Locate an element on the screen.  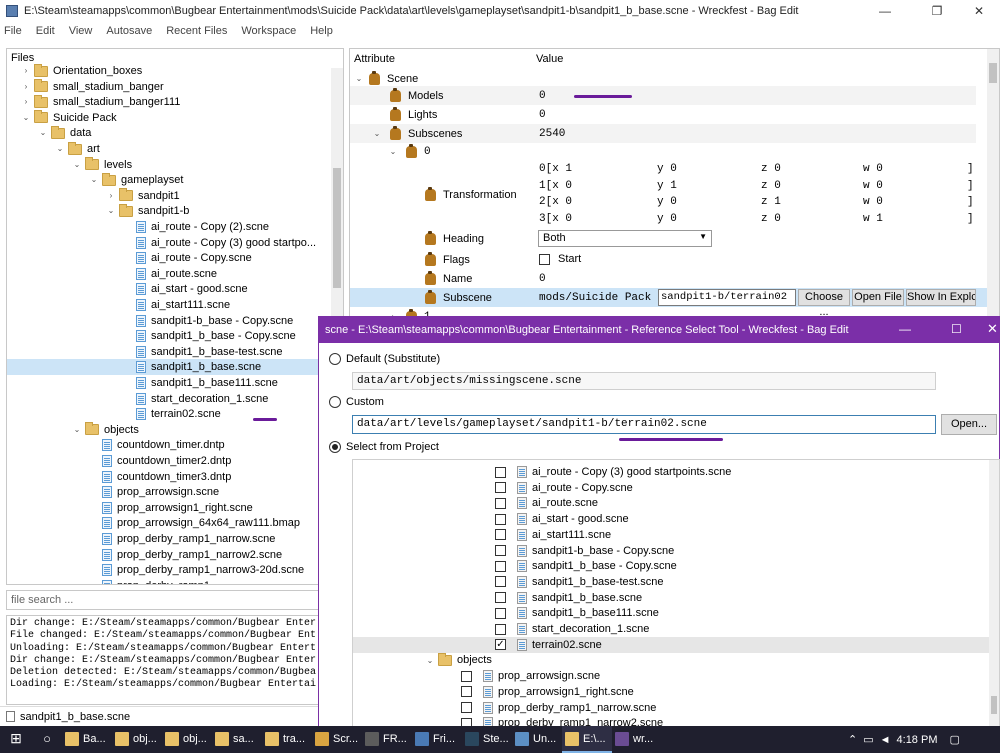
project-file-item: prop_derby_ramp1_narrow.scne is located at coordinates (504, 708).